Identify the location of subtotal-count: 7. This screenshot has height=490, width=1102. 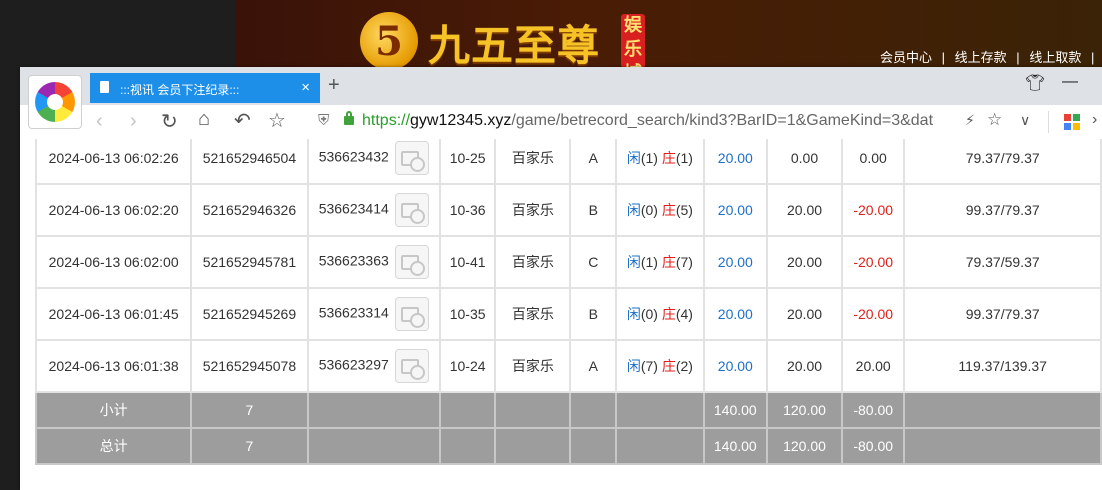
(249, 410).